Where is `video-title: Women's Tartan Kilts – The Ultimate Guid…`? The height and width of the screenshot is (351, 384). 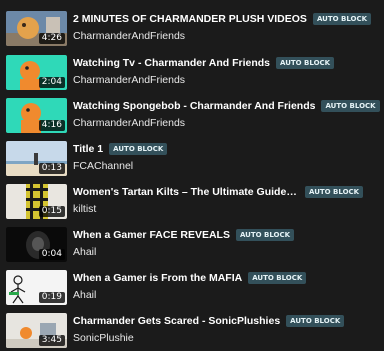 video-title: Women's Tartan Kilts – The Ultimate Guid… is located at coordinates (186, 192).